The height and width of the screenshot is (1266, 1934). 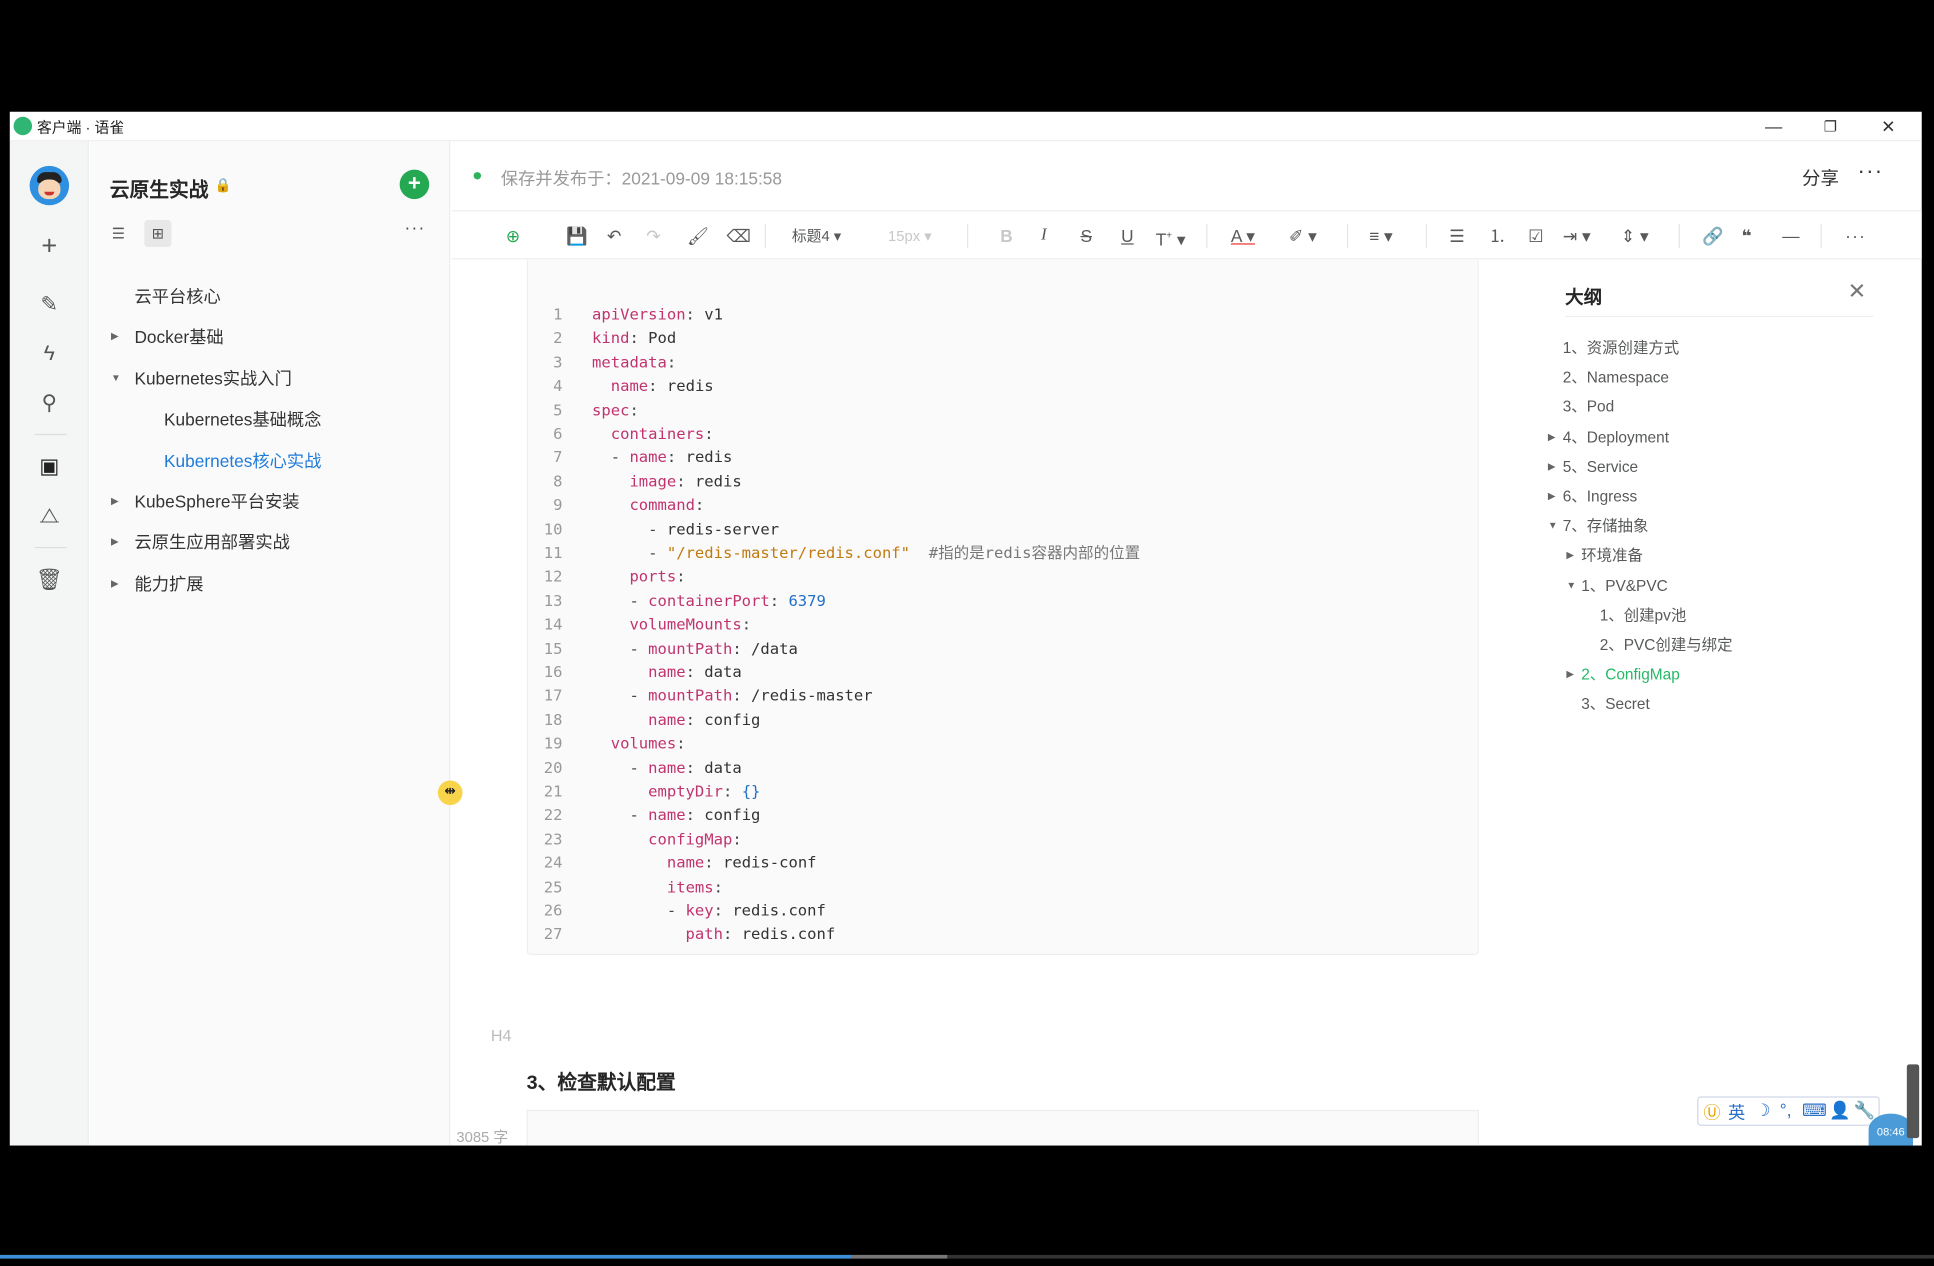 What do you see at coordinates (1006, 235) in the screenshot?
I see `bold-icon: B` at bounding box center [1006, 235].